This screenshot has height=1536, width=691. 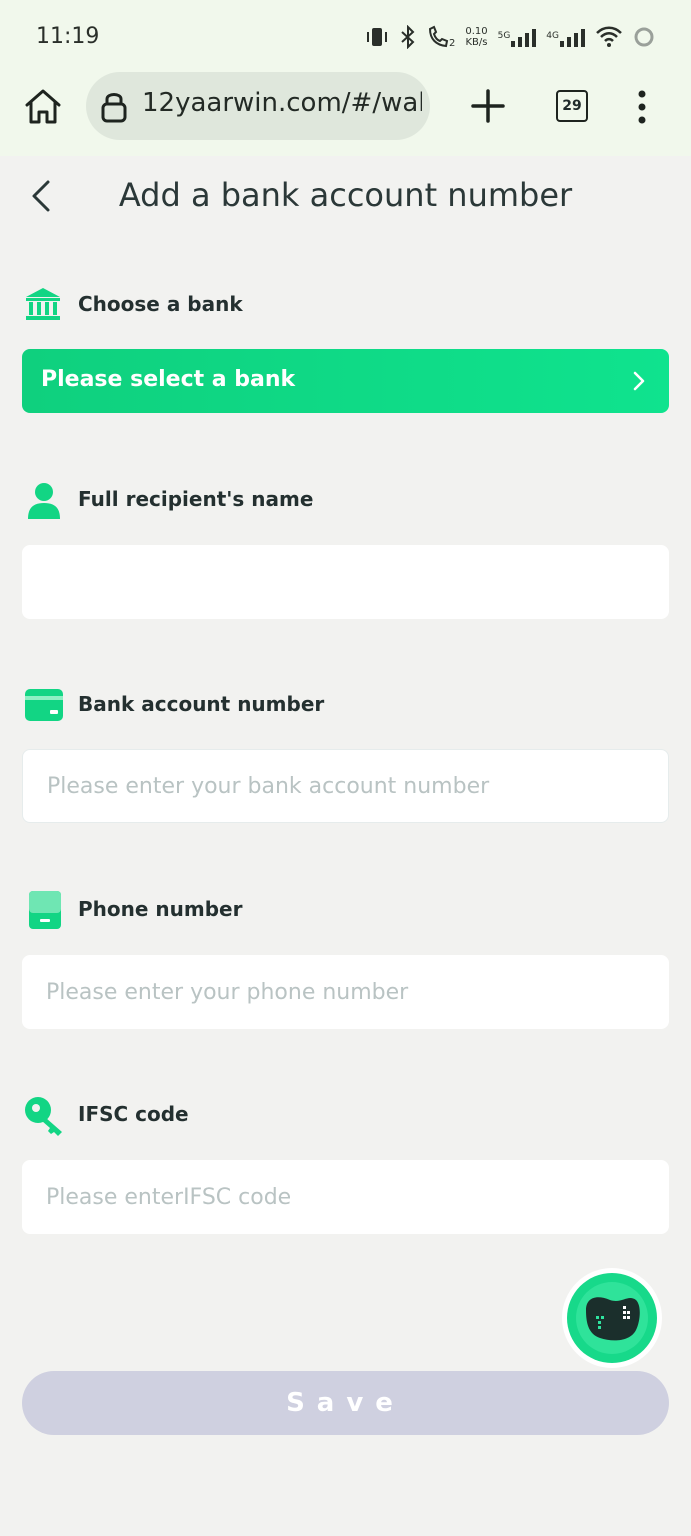 I want to click on more-menu-icon, so click(x=642, y=107).